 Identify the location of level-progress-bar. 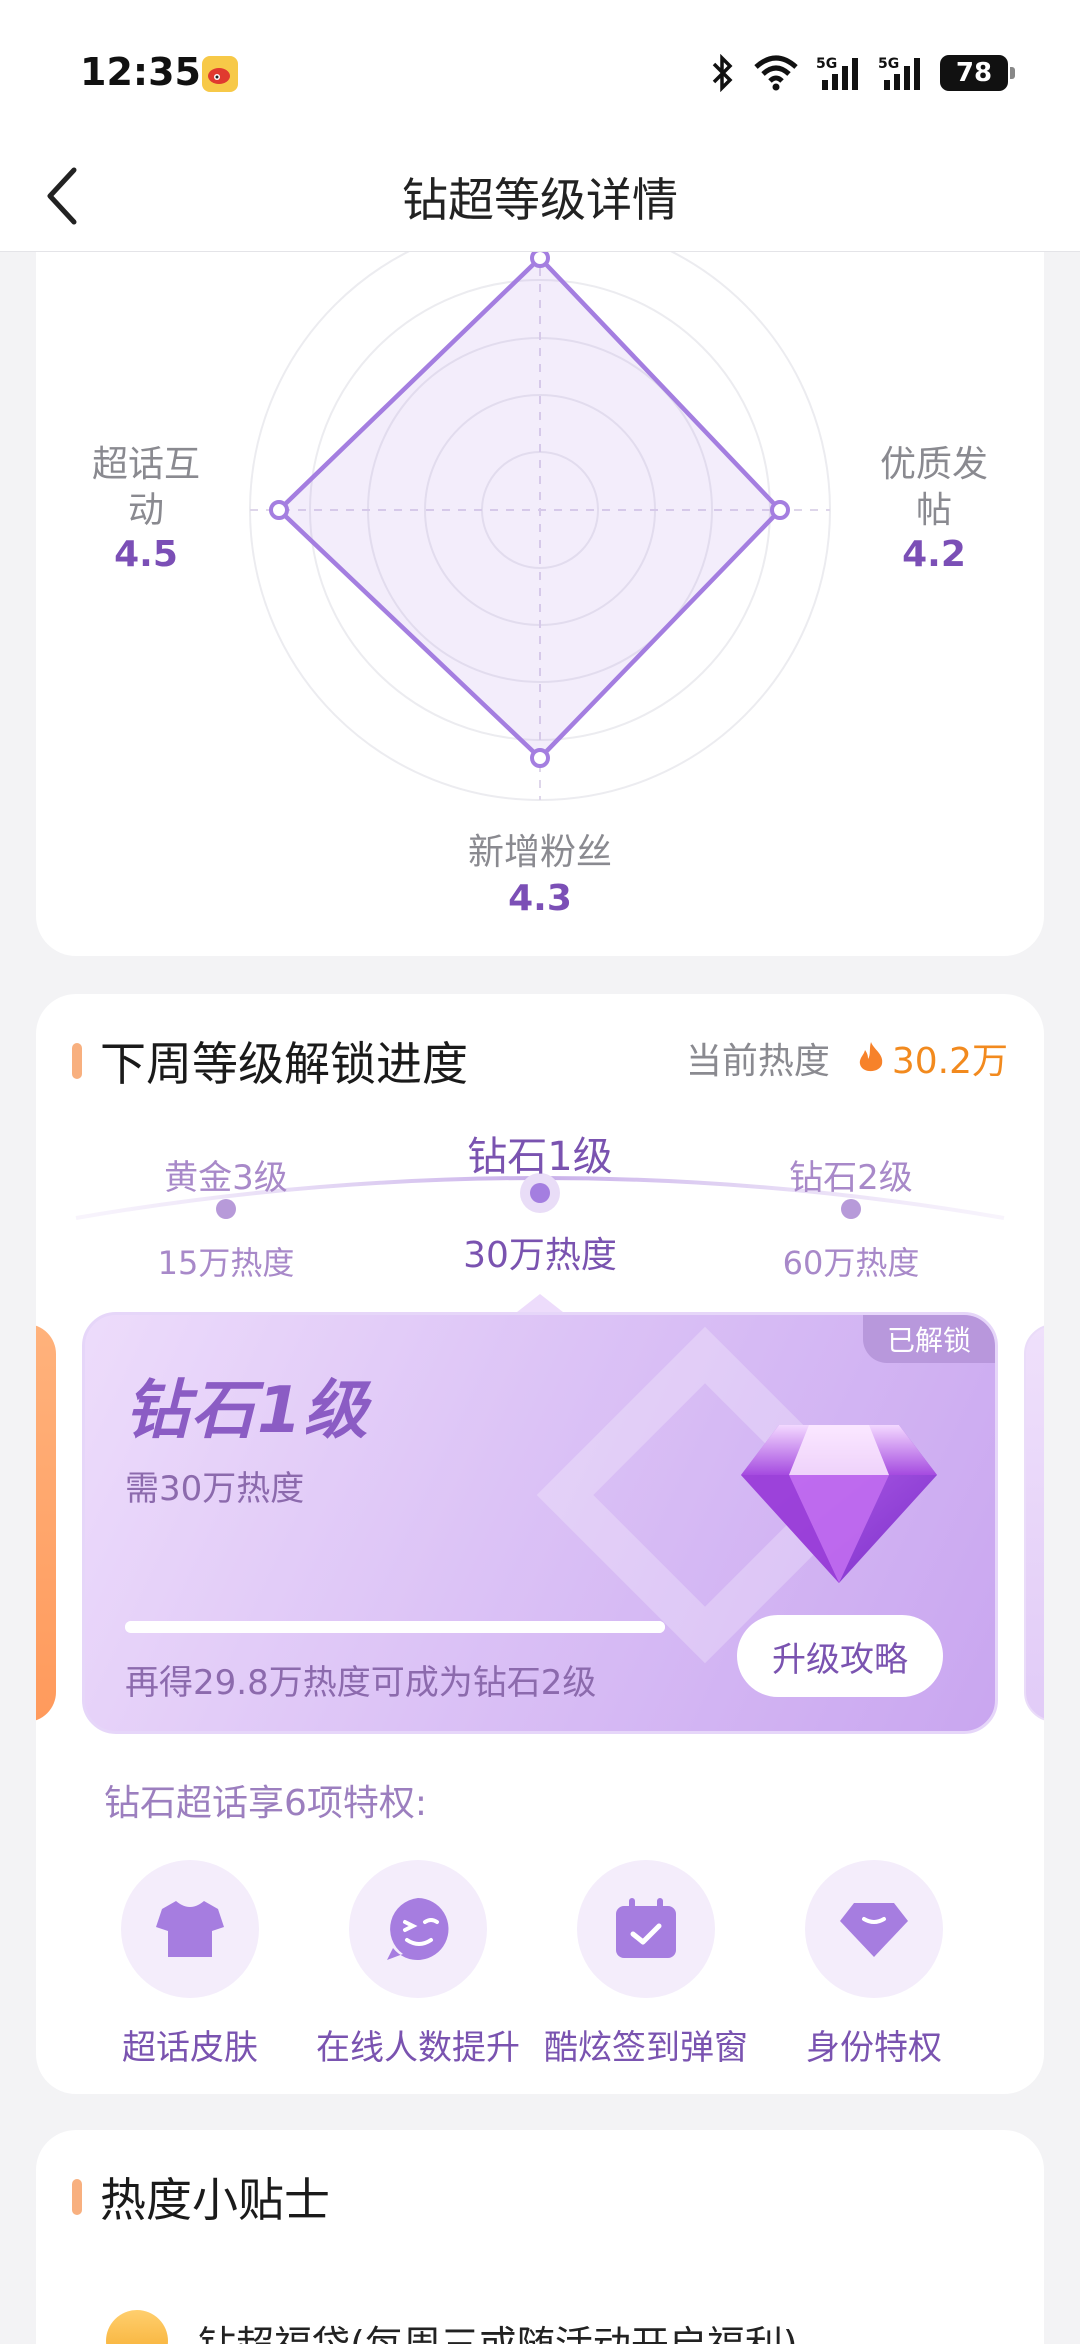
(395, 1627).